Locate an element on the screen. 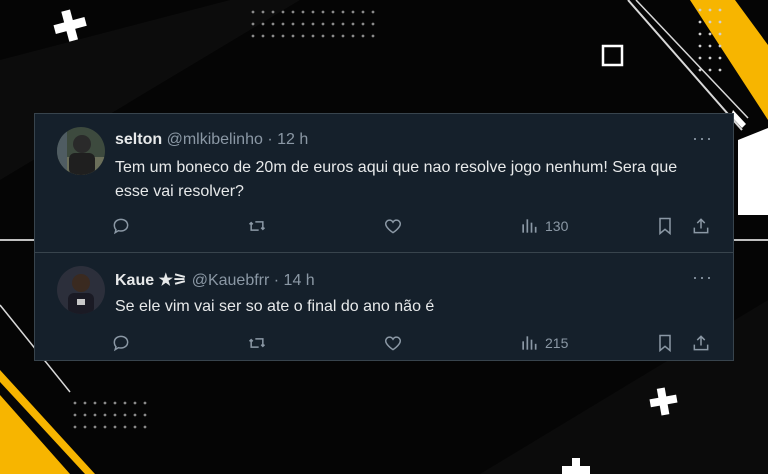  tweet-header: Kaue ★⚞ @Kauebfrr · 14 h is located at coordinates (215, 280).